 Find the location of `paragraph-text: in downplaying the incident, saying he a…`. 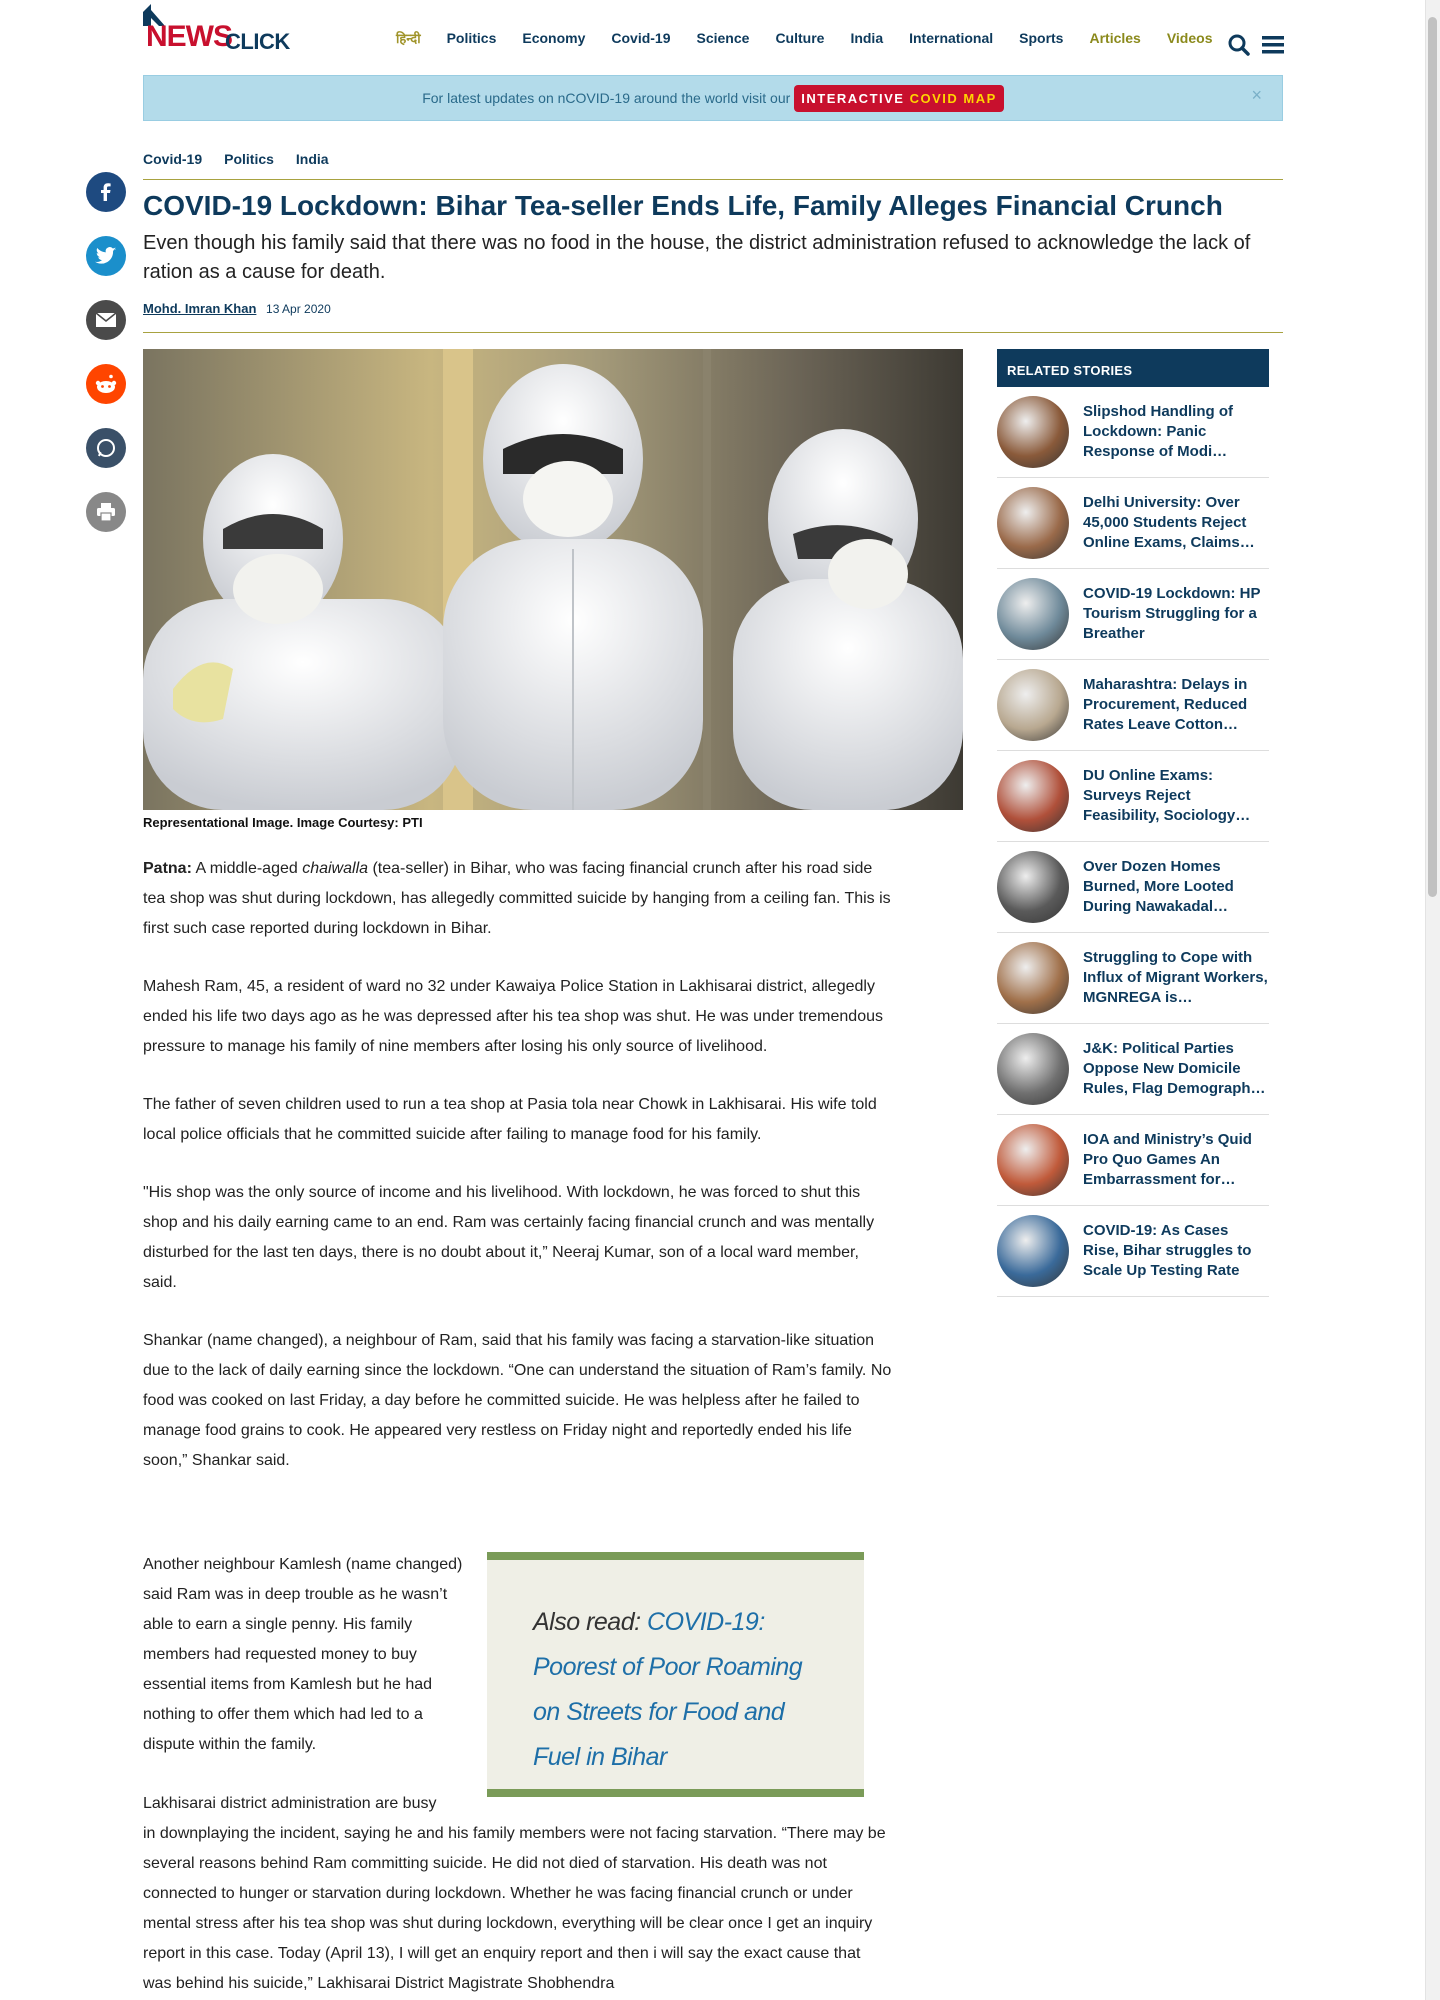

paragraph-text: in downplaying the incident, saying he a… is located at coordinates (514, 1908).